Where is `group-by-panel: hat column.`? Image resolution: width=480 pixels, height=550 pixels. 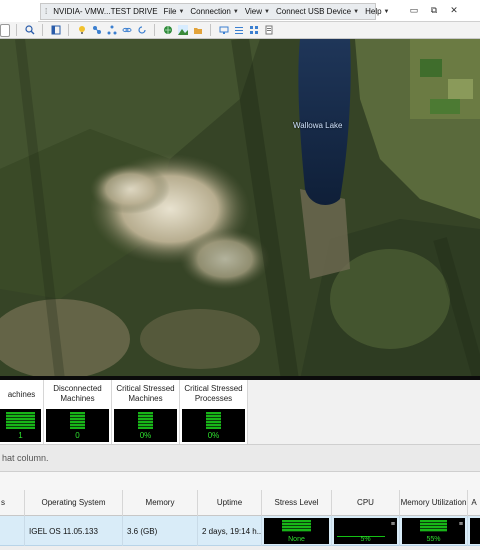
group-by-panel: hat column. is located at coordinates (240, 458).